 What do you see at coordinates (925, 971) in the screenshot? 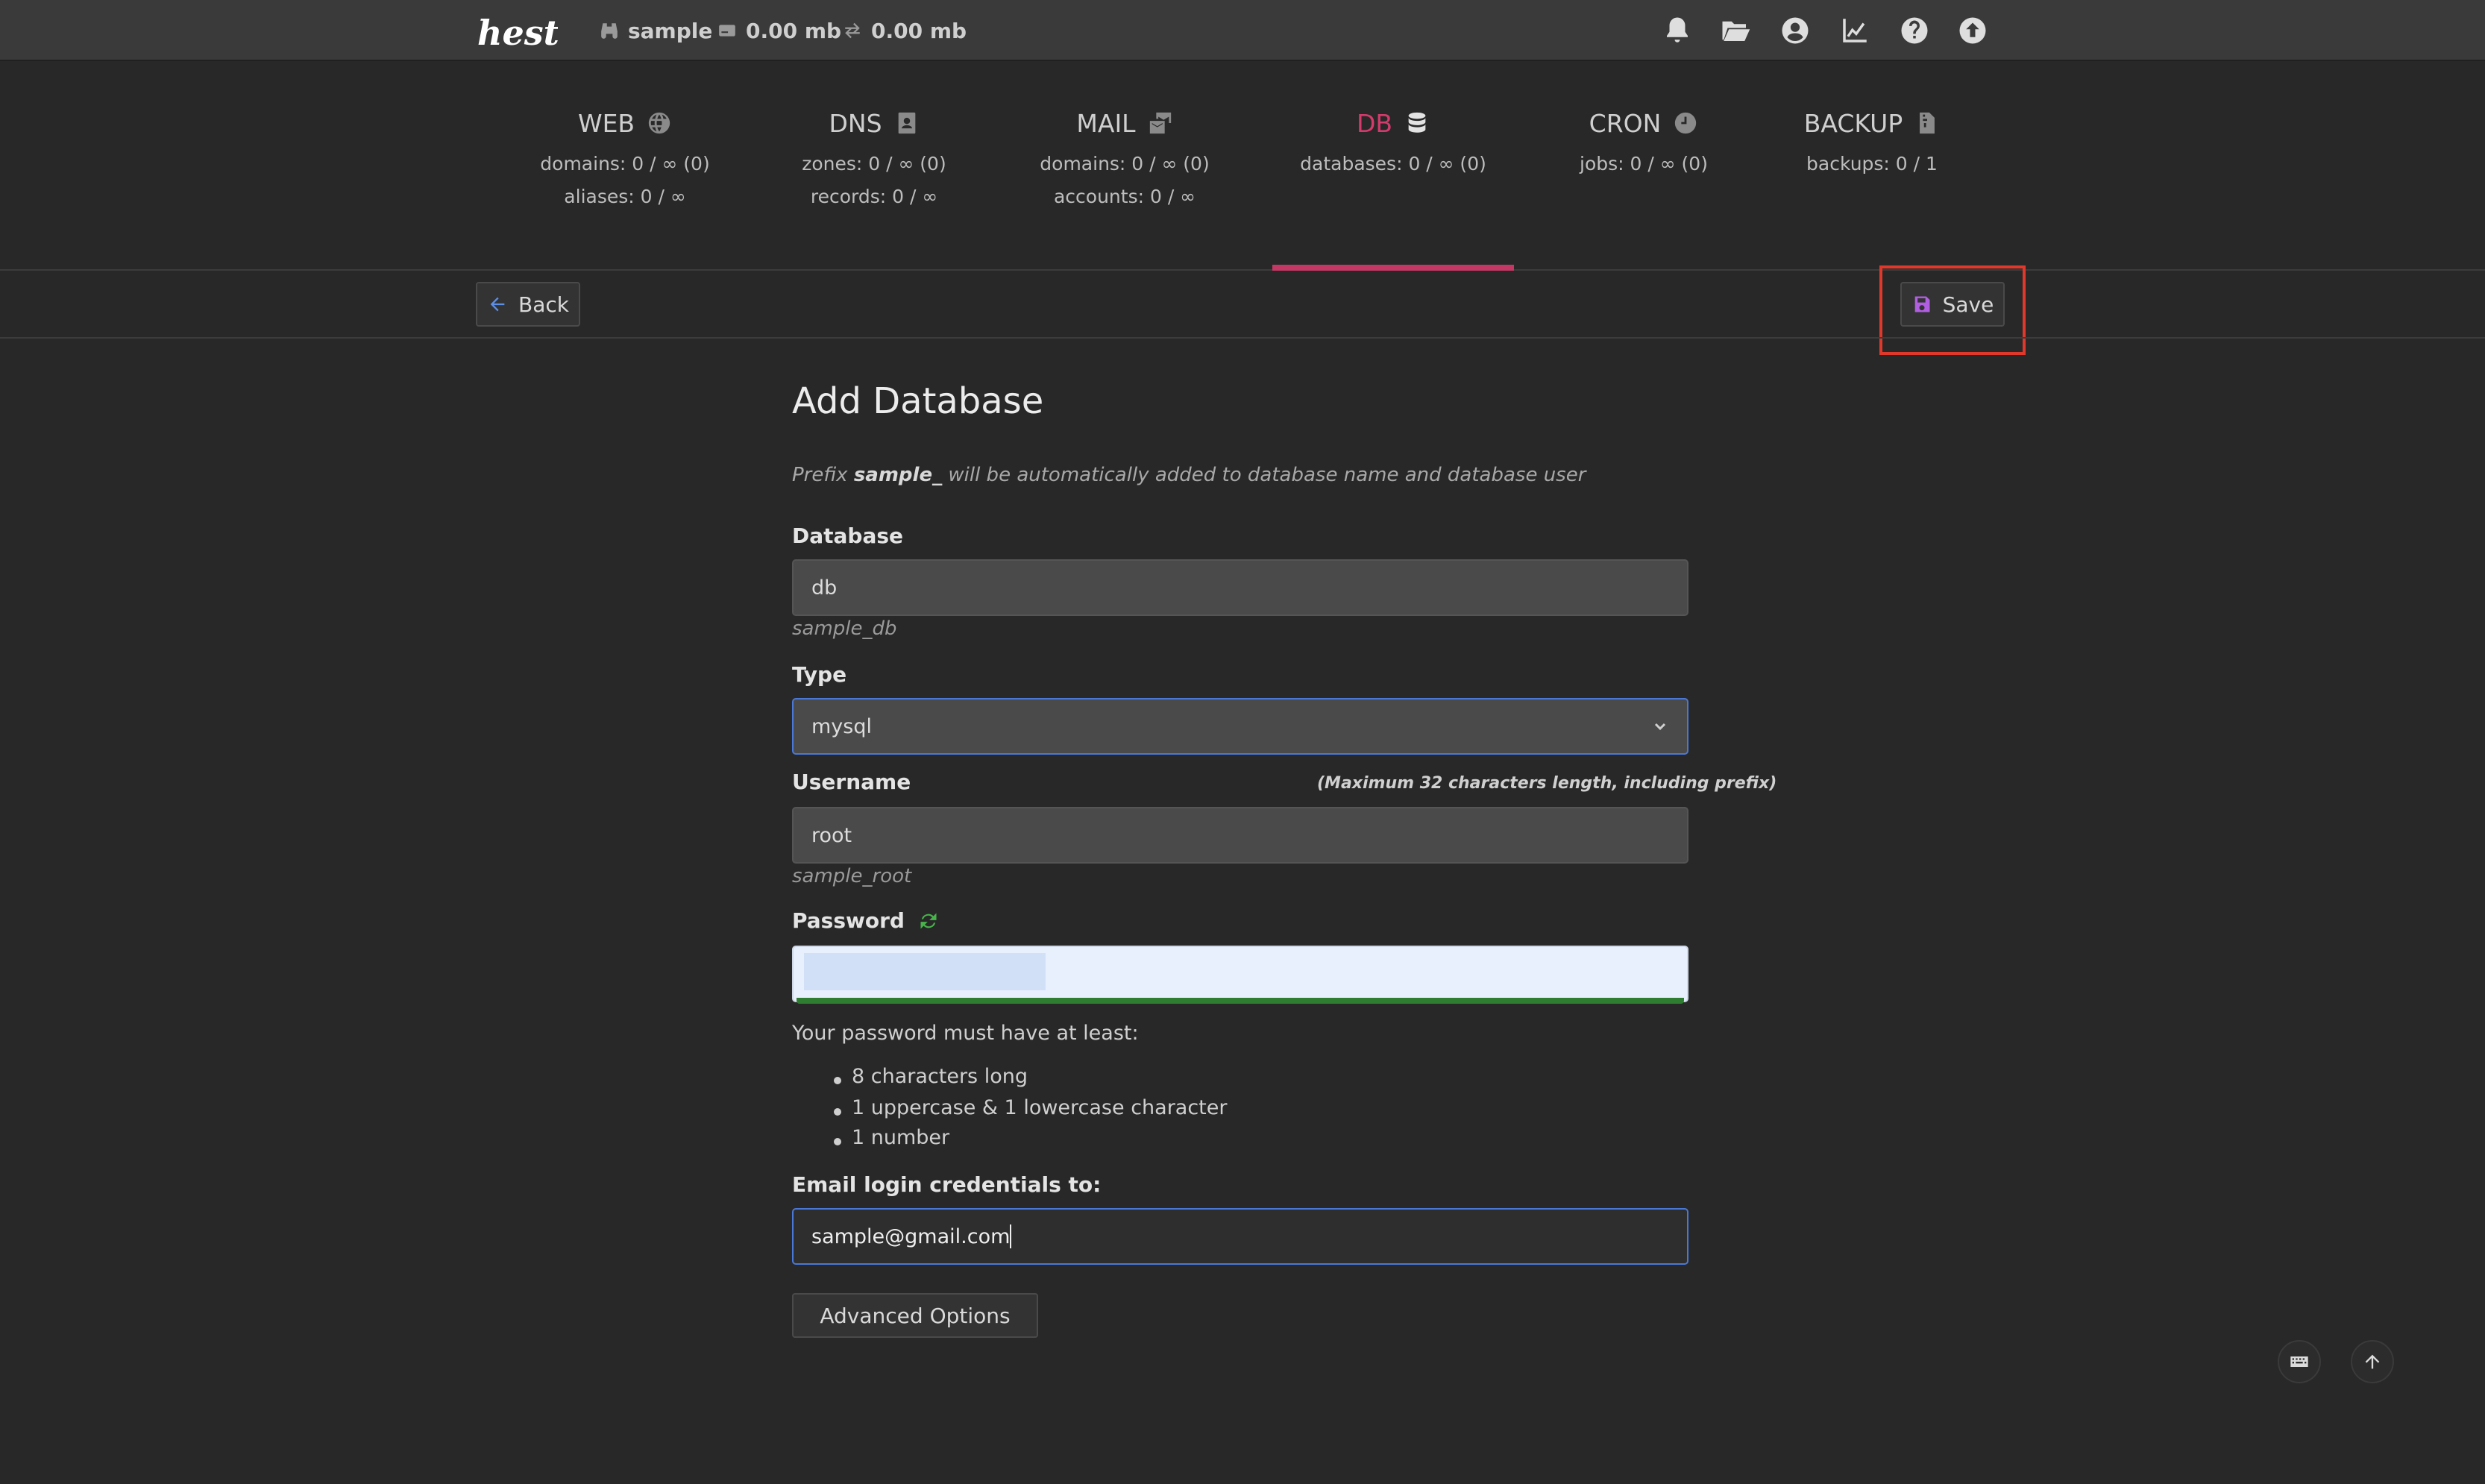
I see `password-masked-value` at bounding box center [925, 971].